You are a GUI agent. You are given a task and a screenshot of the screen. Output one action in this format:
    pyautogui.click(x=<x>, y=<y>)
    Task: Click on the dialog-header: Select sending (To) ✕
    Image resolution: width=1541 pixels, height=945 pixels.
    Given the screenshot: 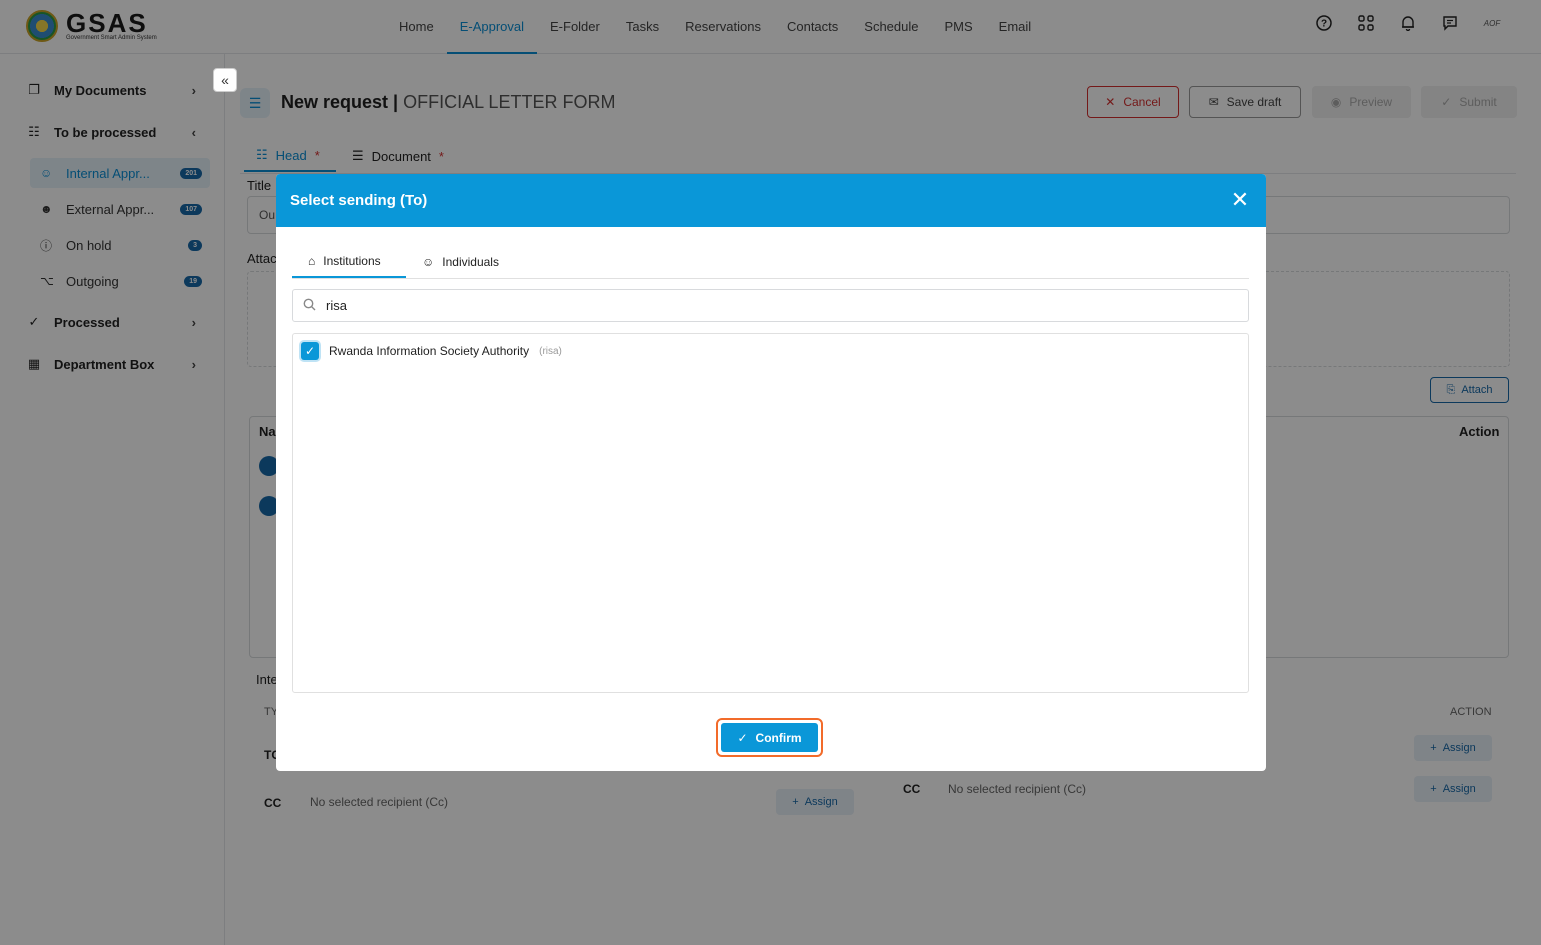 What is the action you would take?
    pyautogui.click(x=771, y=200)
    